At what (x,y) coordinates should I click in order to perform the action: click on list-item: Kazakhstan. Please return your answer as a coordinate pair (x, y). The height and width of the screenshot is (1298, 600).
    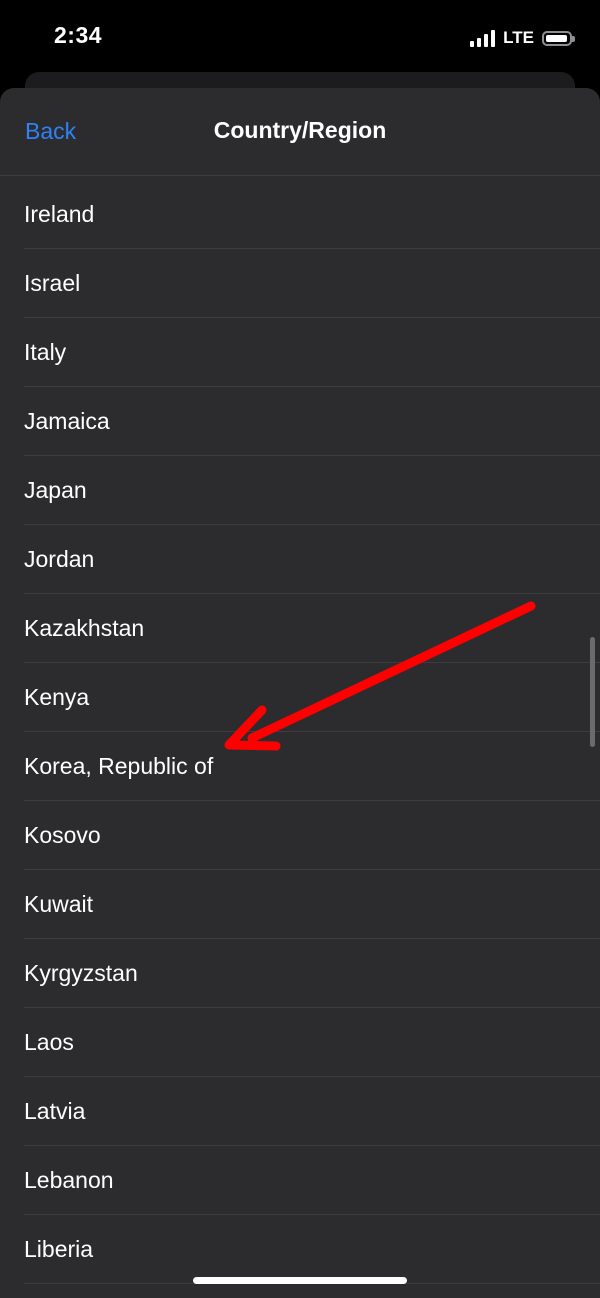
    Looking at the image, I should click on (300, 628).